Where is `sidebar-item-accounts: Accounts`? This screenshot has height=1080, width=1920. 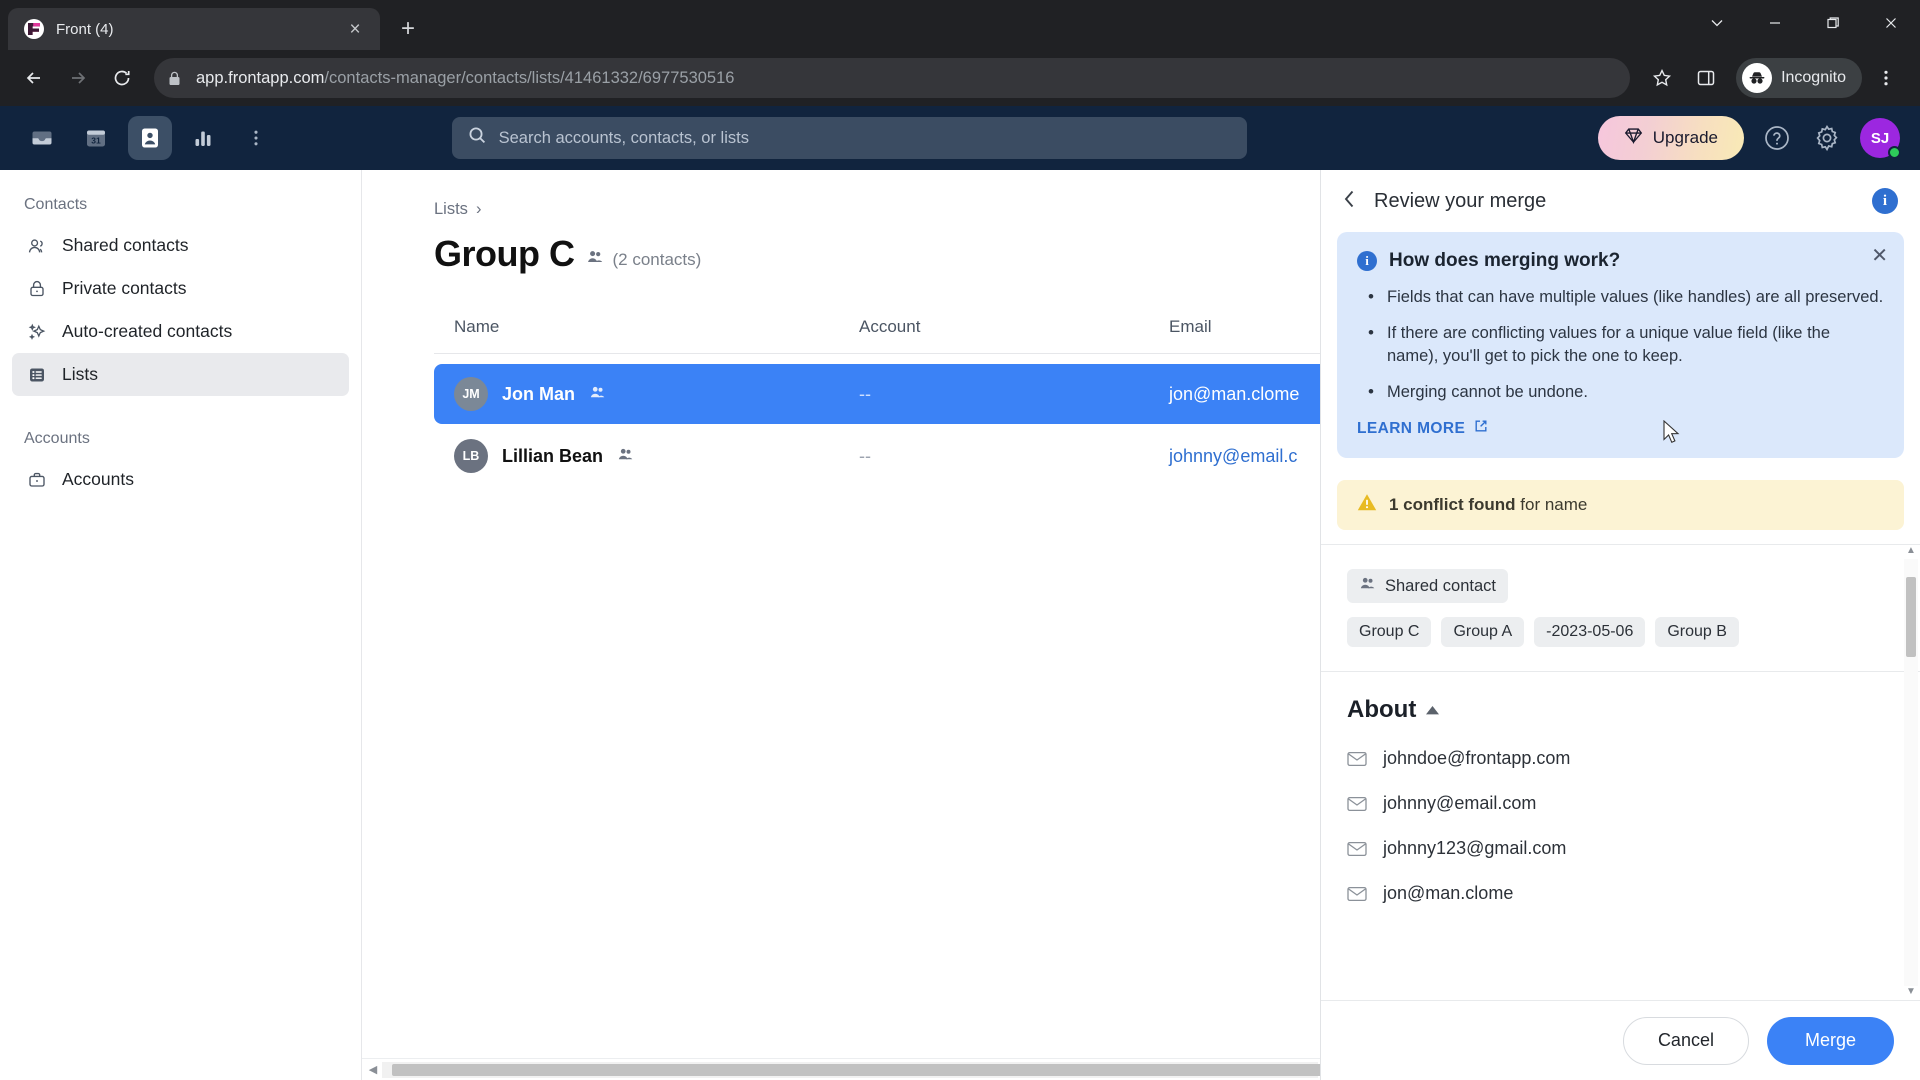
sidebar-item-accounts: Accounts is located at coordinates (180, 479).